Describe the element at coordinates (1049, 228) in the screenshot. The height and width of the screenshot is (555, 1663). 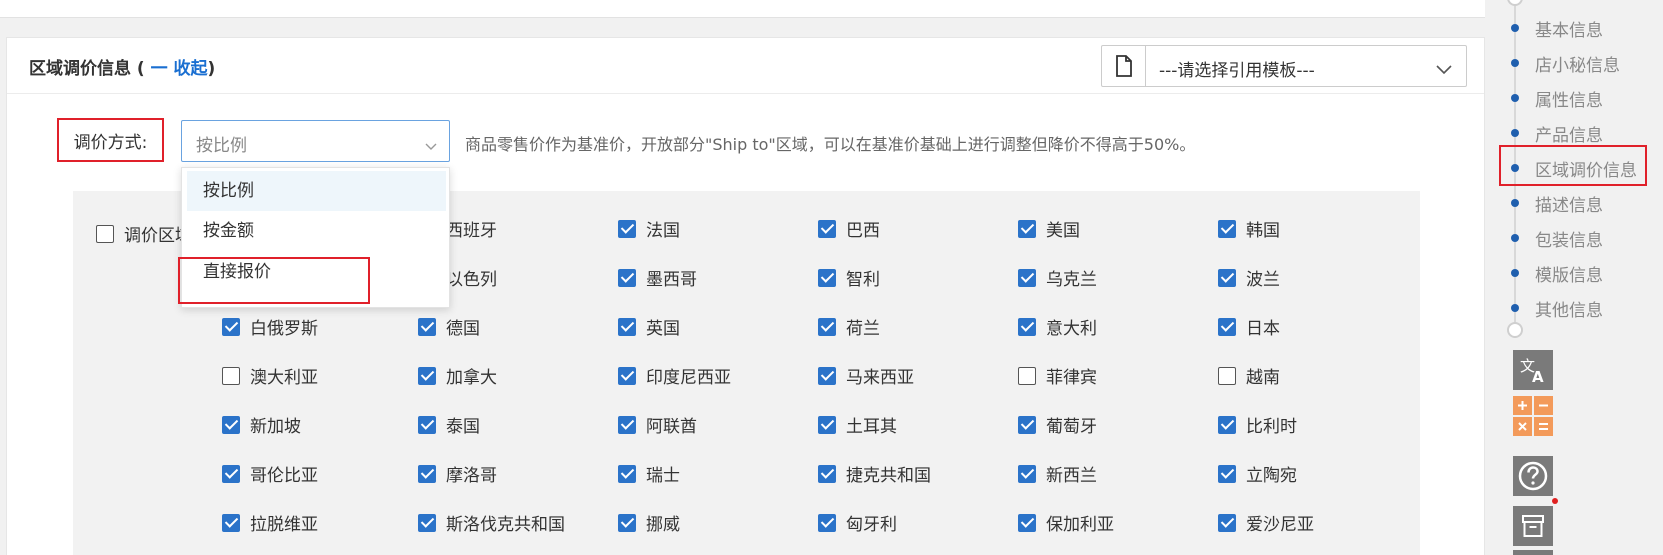
I see `region-checkbox-item: 美国` at that location.